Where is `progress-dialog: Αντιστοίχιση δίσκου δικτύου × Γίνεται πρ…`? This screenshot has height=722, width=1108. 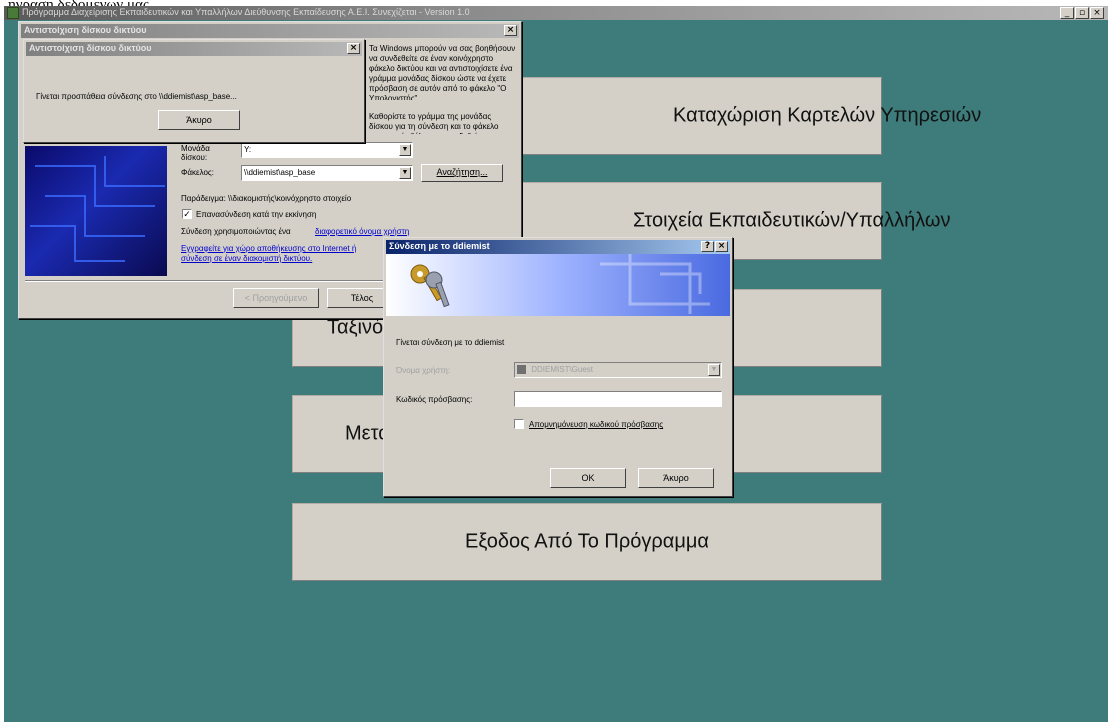
progress-dialog: Αντιστοίχιση δίσκου δικτύου × Γίνεται πρ… is located at coordinates (194, 91).